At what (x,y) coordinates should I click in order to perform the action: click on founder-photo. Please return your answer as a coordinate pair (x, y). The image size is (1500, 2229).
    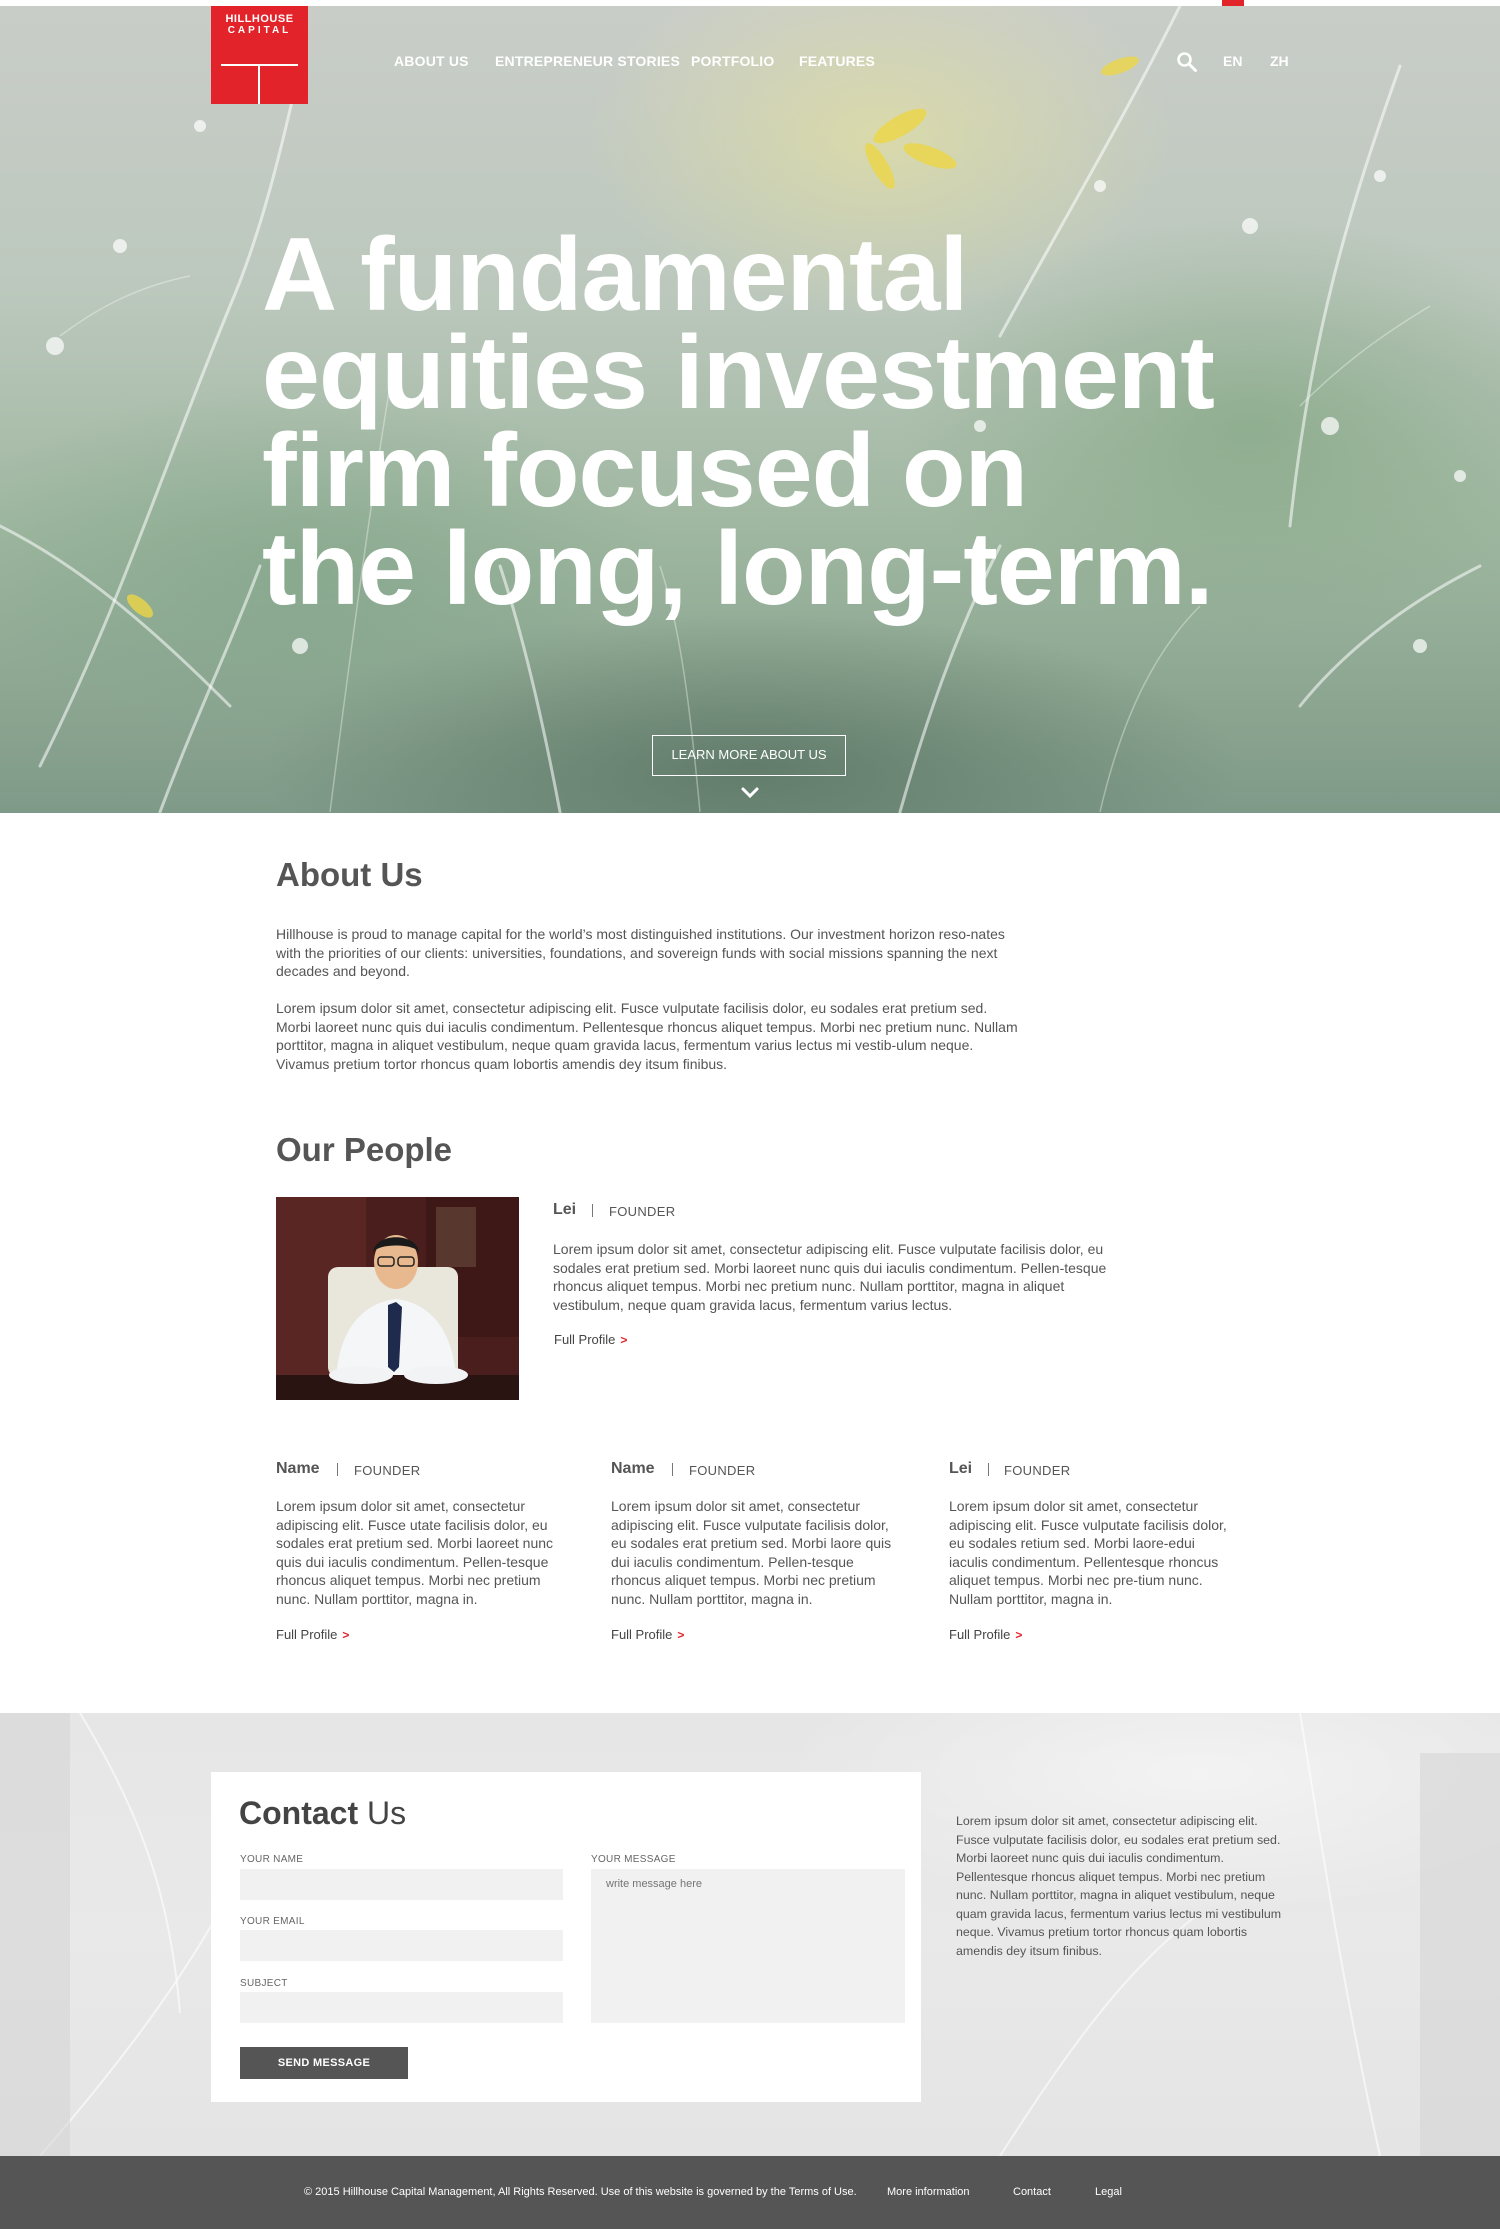
    Looking at the image, I should click on (397, 1298).